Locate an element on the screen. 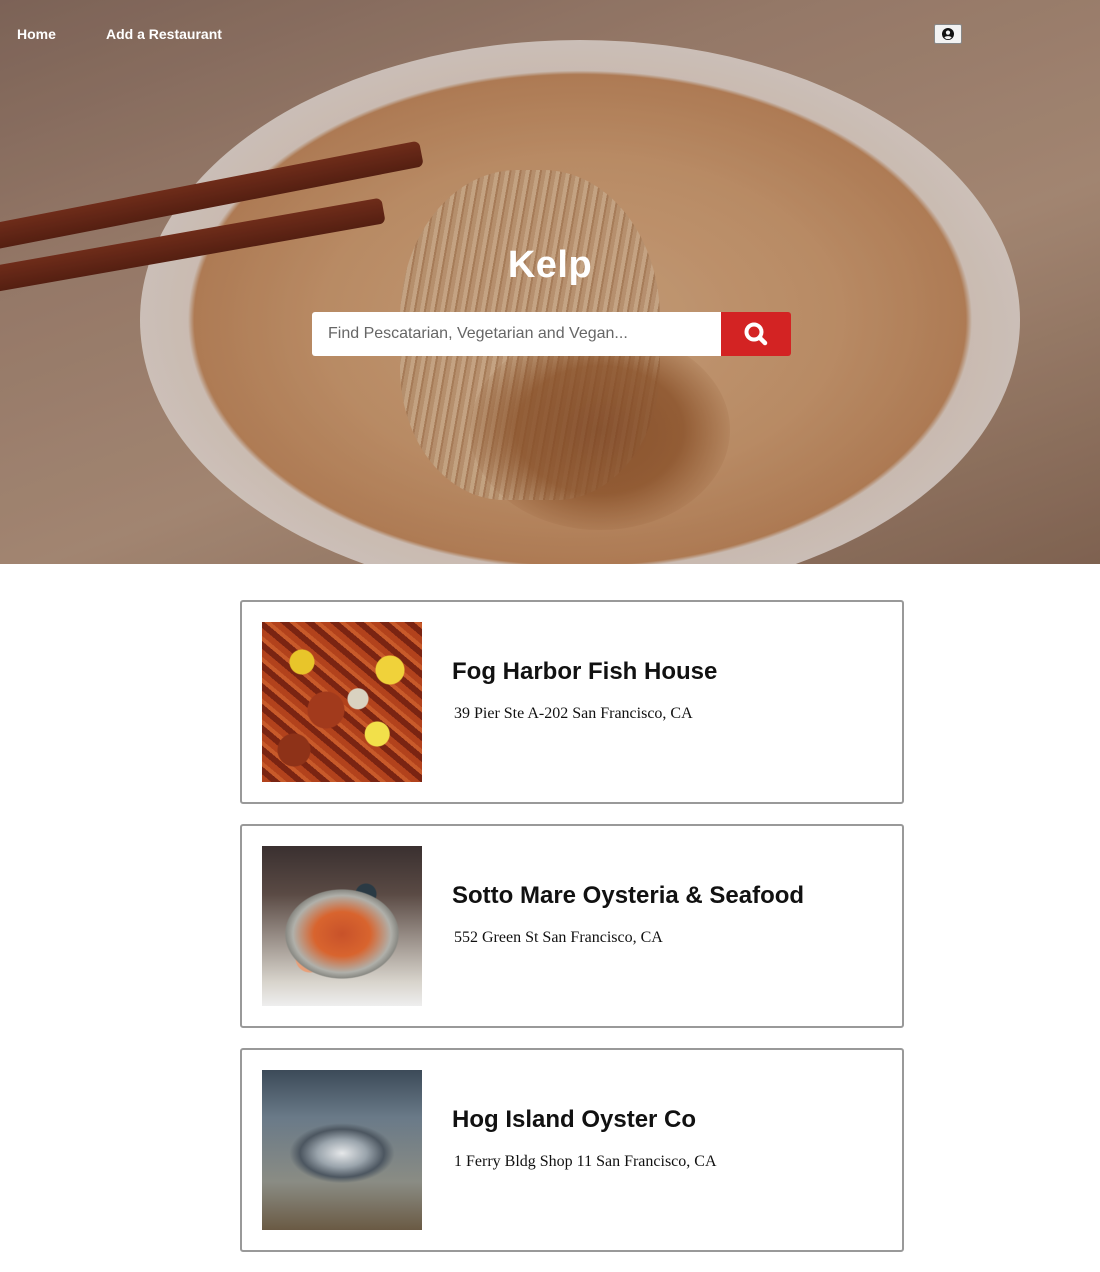  user-menu-button is located at coordinates (948, 34).